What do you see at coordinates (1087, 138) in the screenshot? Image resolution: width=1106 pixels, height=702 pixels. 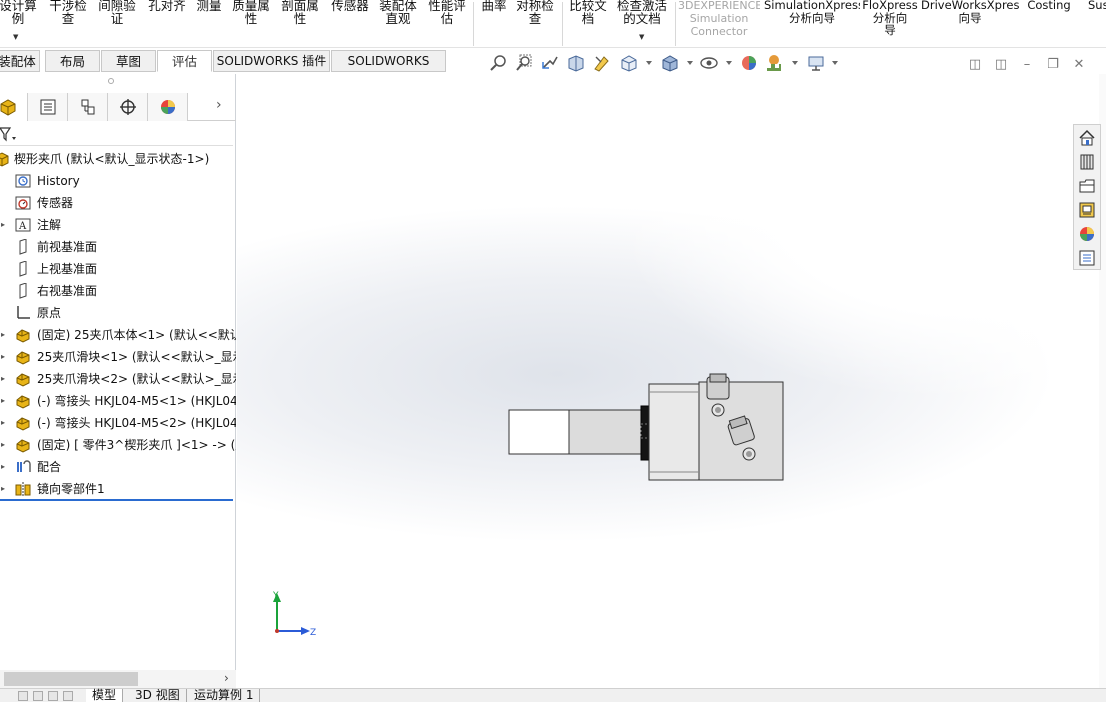 I see `home-icon` at bounding box center [1087, 138].